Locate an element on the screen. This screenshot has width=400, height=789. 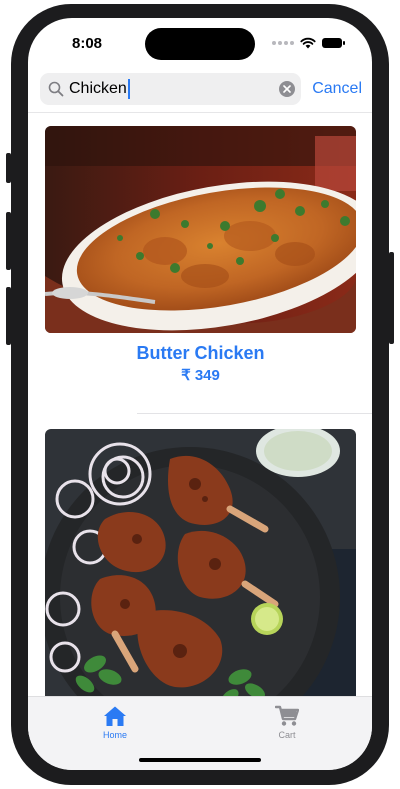
item-price: ₹ 349 is located at coordinates (200, 375).